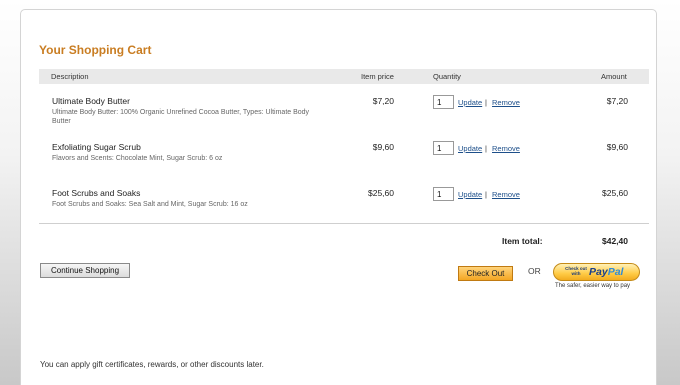 The width and height of the screenshot is (680, 385). Describe the element at coordinates (614, 76) in the screenshot. I see `header-amount: Amount` at that location.